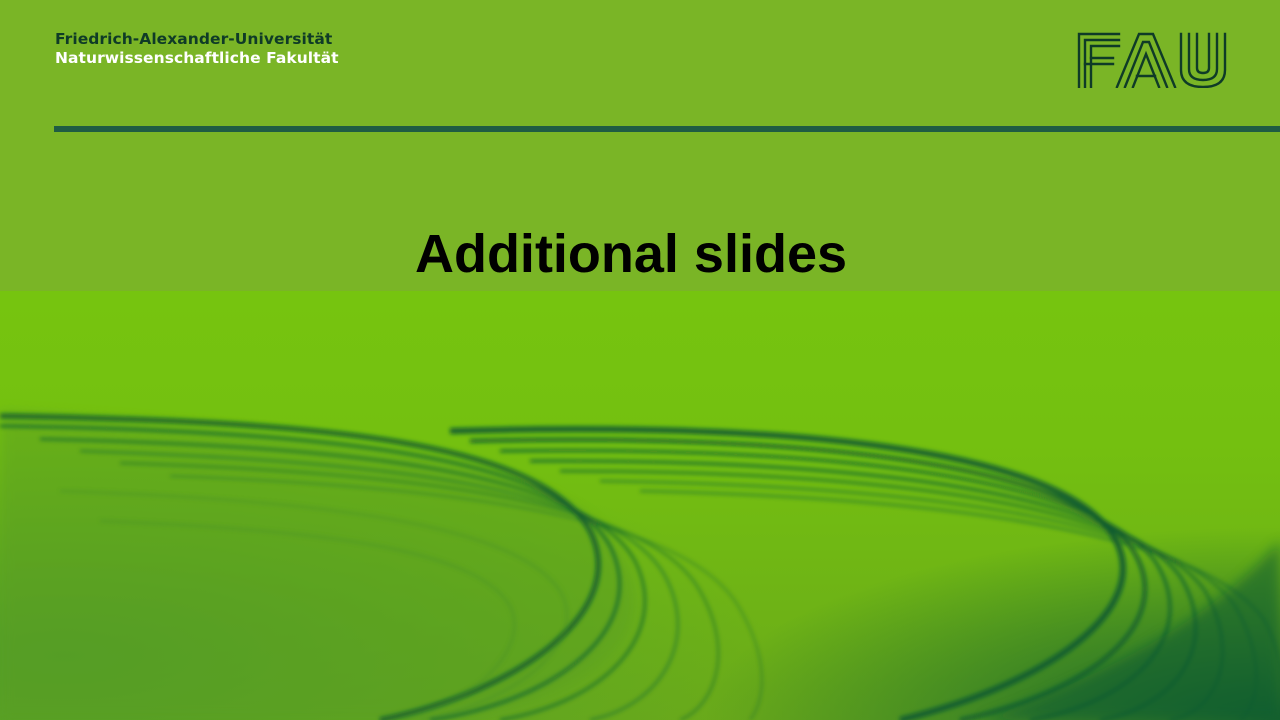 This screenshot has height=720, width=1280. Describe the element at coordinates (1152, 60) in the screenshot. I see `fau-logo` at that location.